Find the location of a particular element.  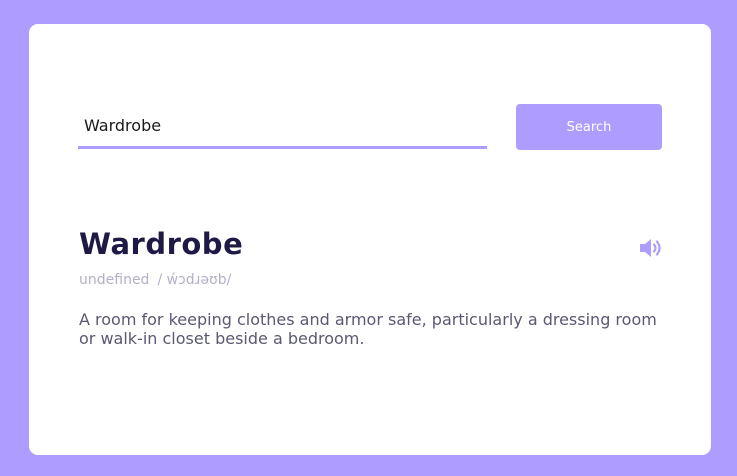

entry-meta: undefined / ẃɔdɹəʊb/ is located at coordinates (155, 280).